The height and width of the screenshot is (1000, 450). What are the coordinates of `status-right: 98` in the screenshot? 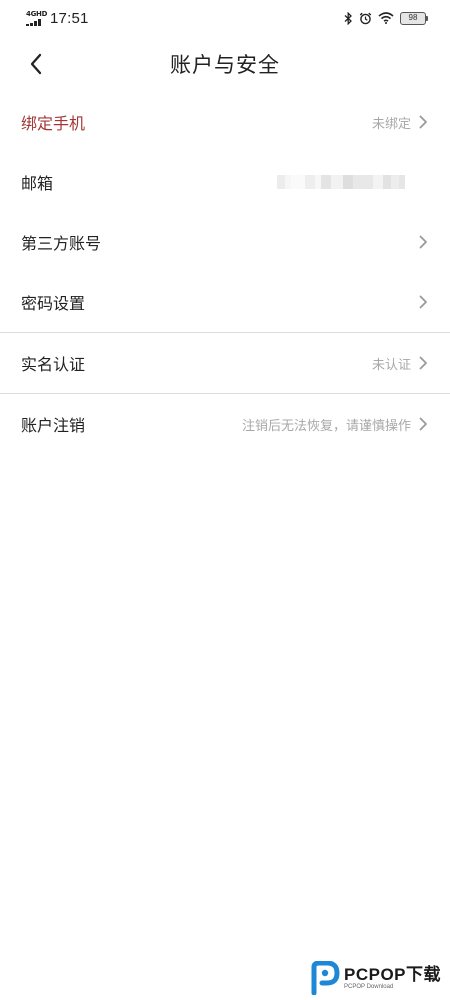 It's located at (386, 18).